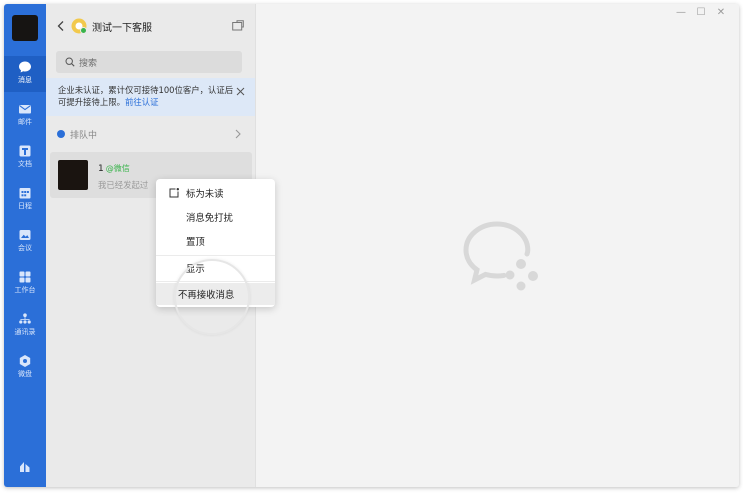 This screenshot has width=743, height=494. Describe the element at coordinates (174, 193) in the screenshot. I see `mark-unread-icon` at that location.